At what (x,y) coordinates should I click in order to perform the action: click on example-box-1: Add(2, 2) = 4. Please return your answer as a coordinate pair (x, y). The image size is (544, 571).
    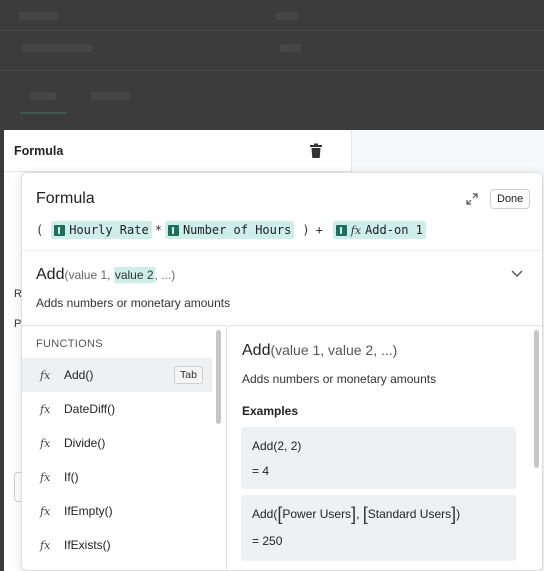
    Looking at the image, I should click on (378, 458).